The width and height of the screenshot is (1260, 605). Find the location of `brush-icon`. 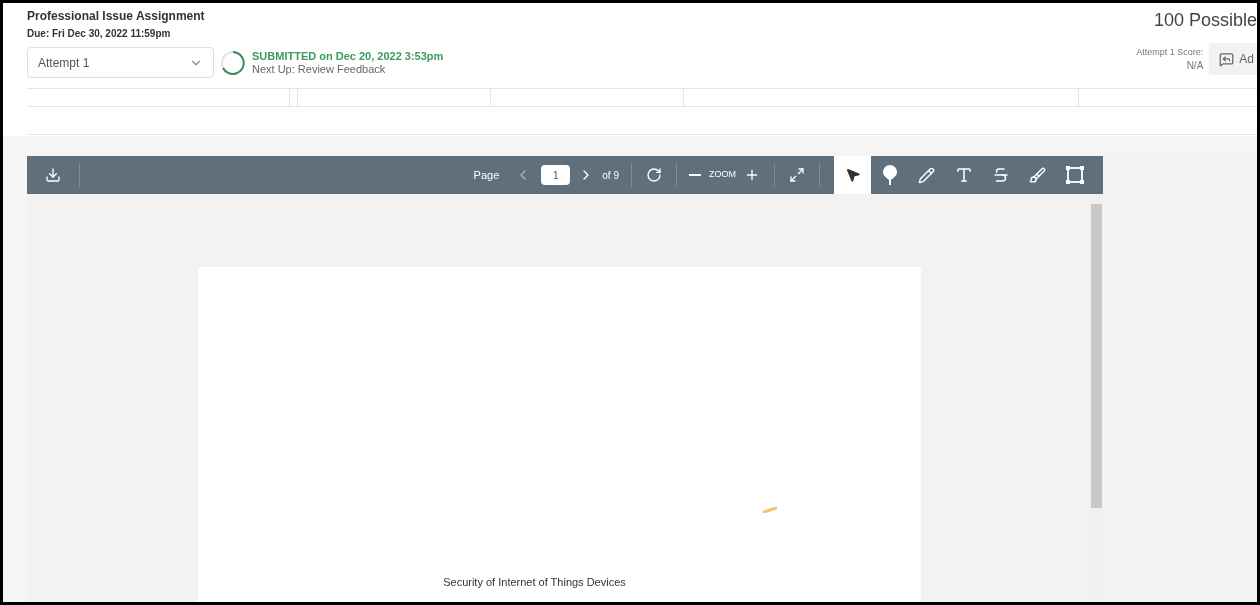

brush-icon is located at coordinates (1037, 175).